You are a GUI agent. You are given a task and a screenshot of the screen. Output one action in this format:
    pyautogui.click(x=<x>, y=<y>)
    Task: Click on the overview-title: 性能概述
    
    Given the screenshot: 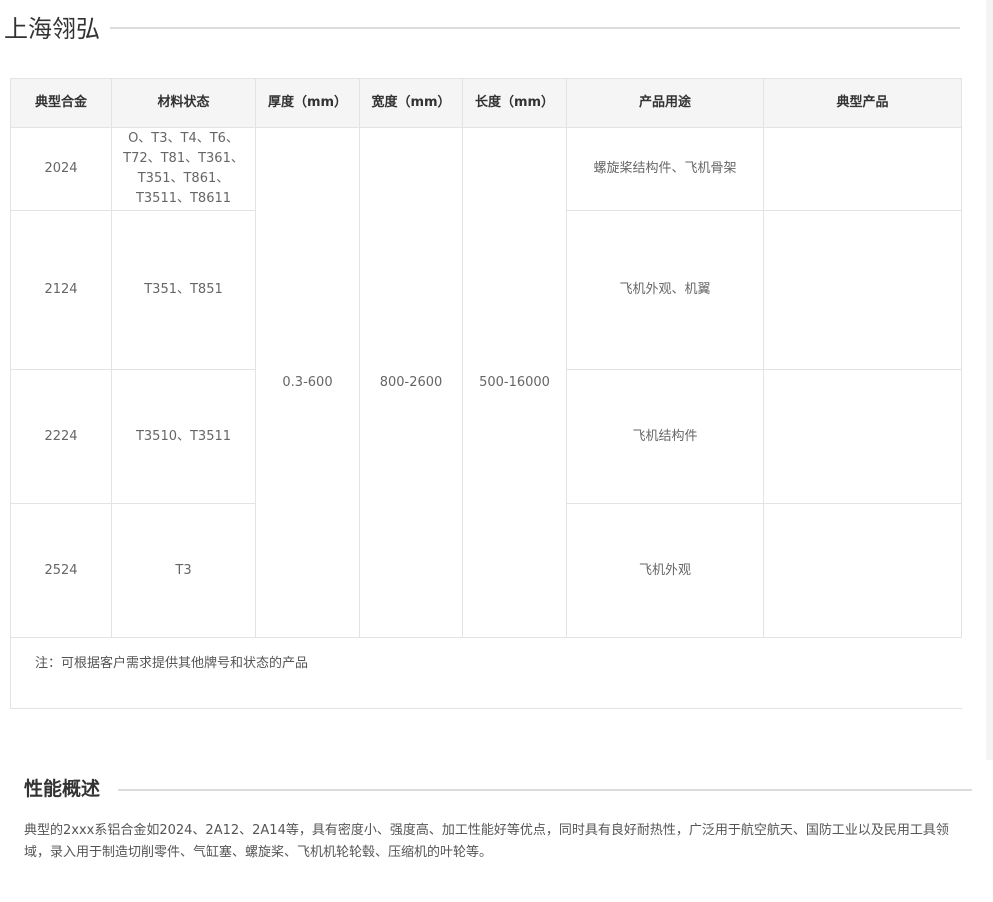 What is the action you would take?
    pyautogui.click(x=68, y=789)
    